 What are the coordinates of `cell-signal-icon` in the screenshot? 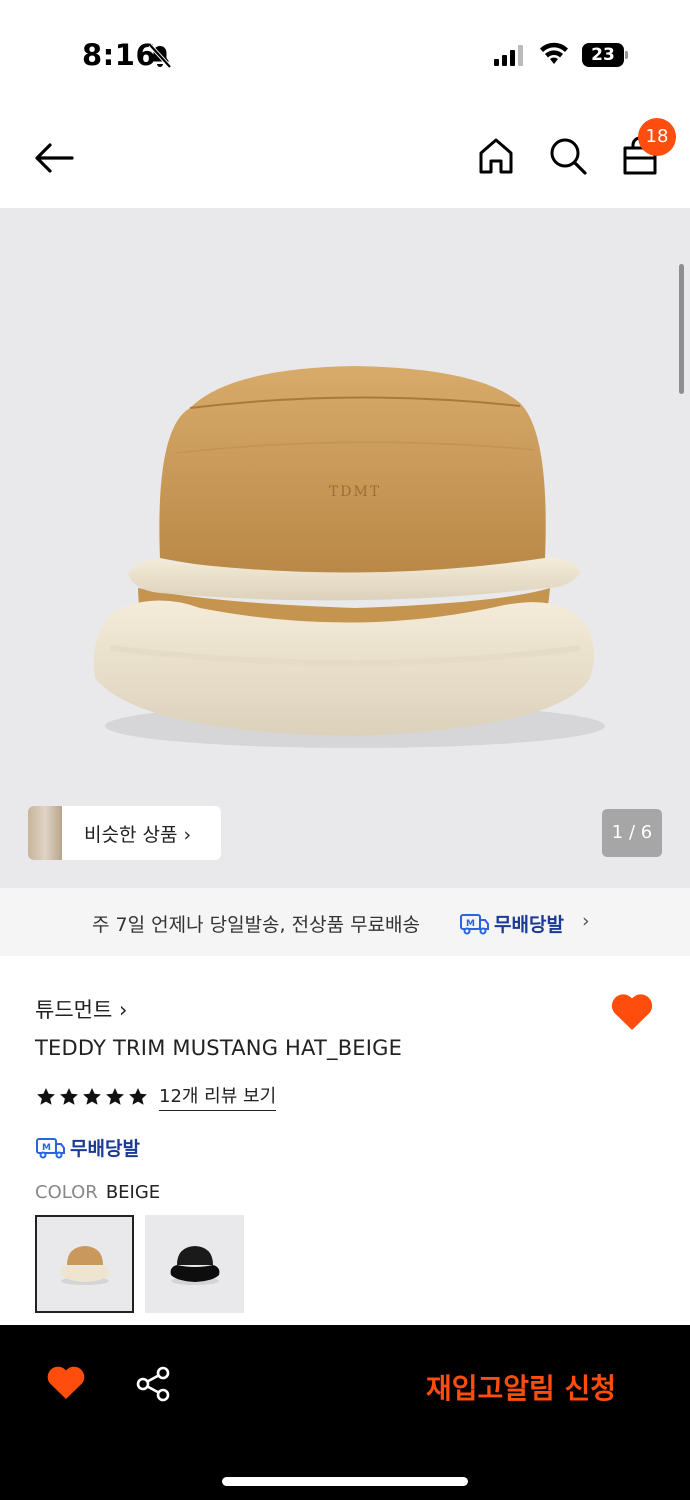 It's located at (508, 55).